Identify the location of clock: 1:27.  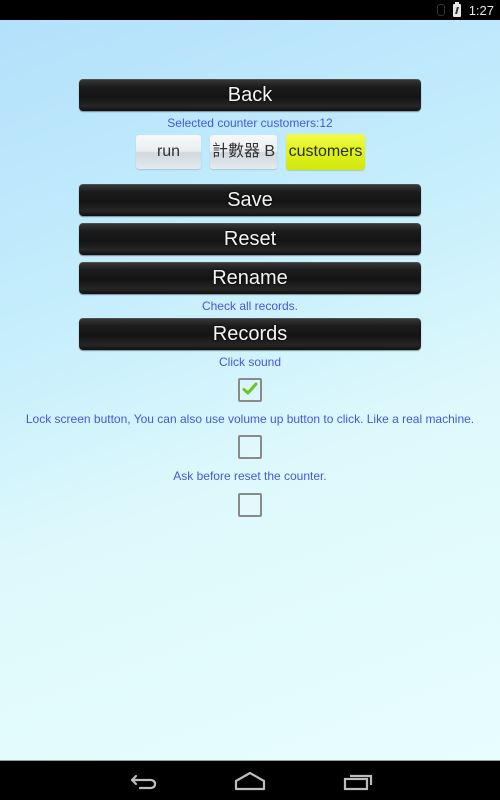
(481, 10).